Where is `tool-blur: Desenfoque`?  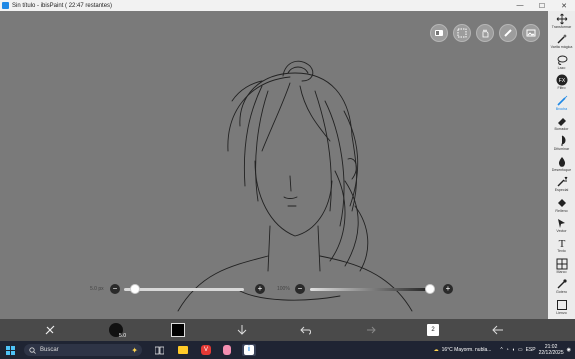 tool-blur: Desenfoque is located at coordinates (561, 166).